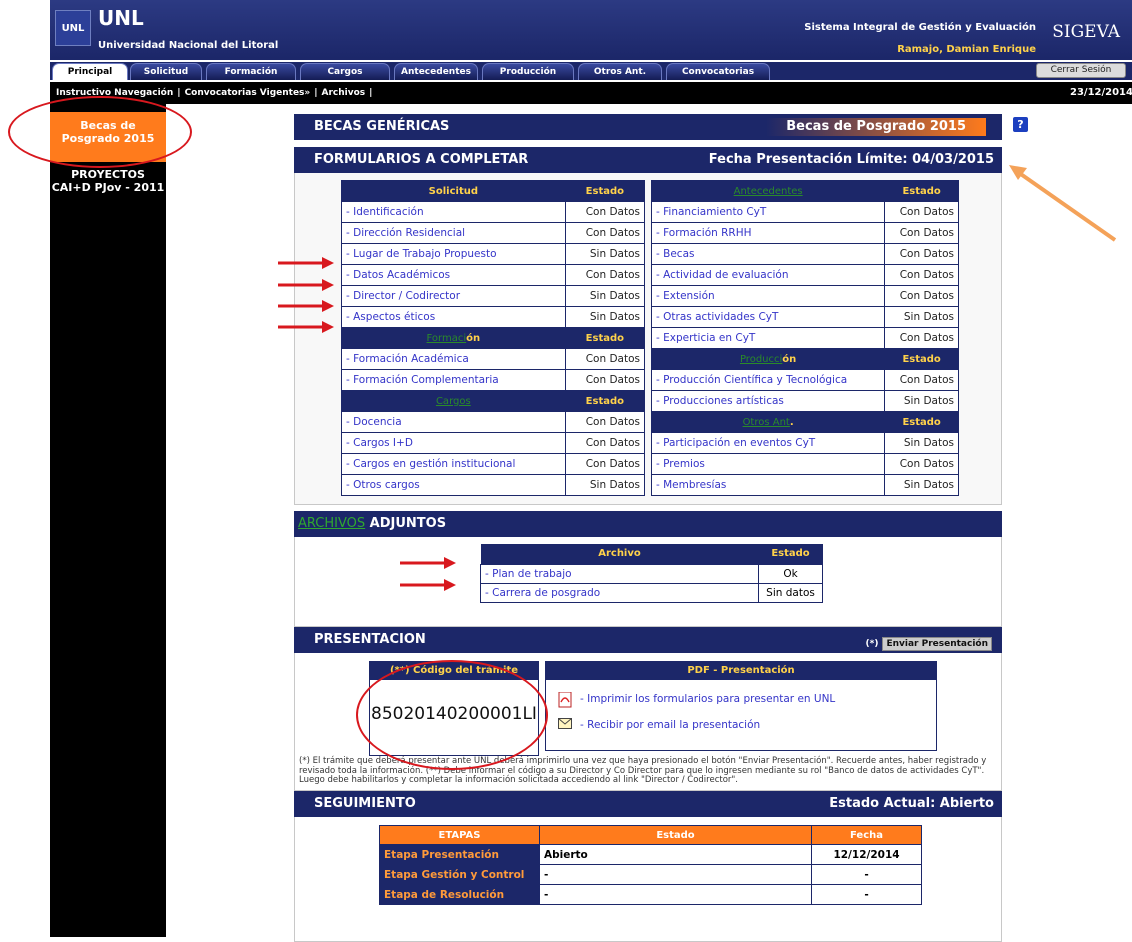  I want to click on table-row: Etapa Presentación Abierto 12/12/2014, so click(650, 854).